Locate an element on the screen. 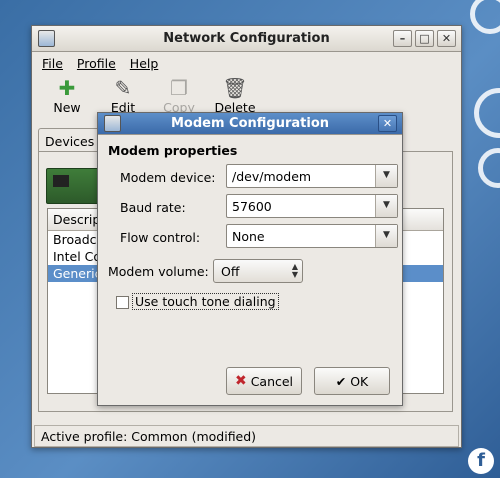 Image resolution: width=500 pixels, height=478 pixels. baud-rate-value: 57600 is located at coordinates (252, 206).